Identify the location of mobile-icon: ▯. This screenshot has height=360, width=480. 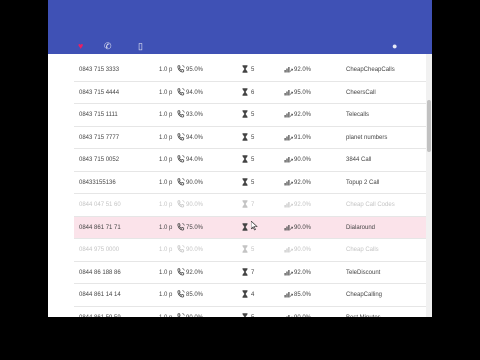
(140, 46).